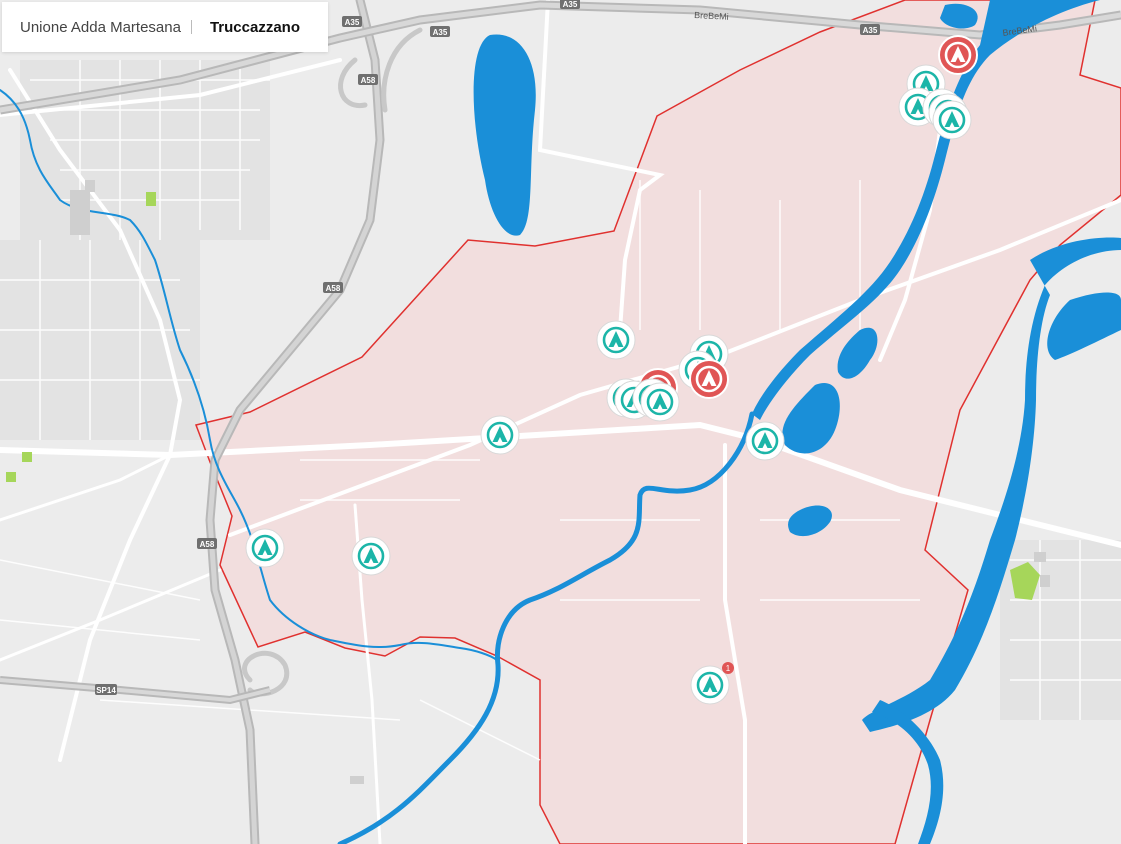 The width and height of the screenshot is (1121, 844). I want to click on breadcrumb: Unione Adda Martesana Truccazzano, so click(165, 27).